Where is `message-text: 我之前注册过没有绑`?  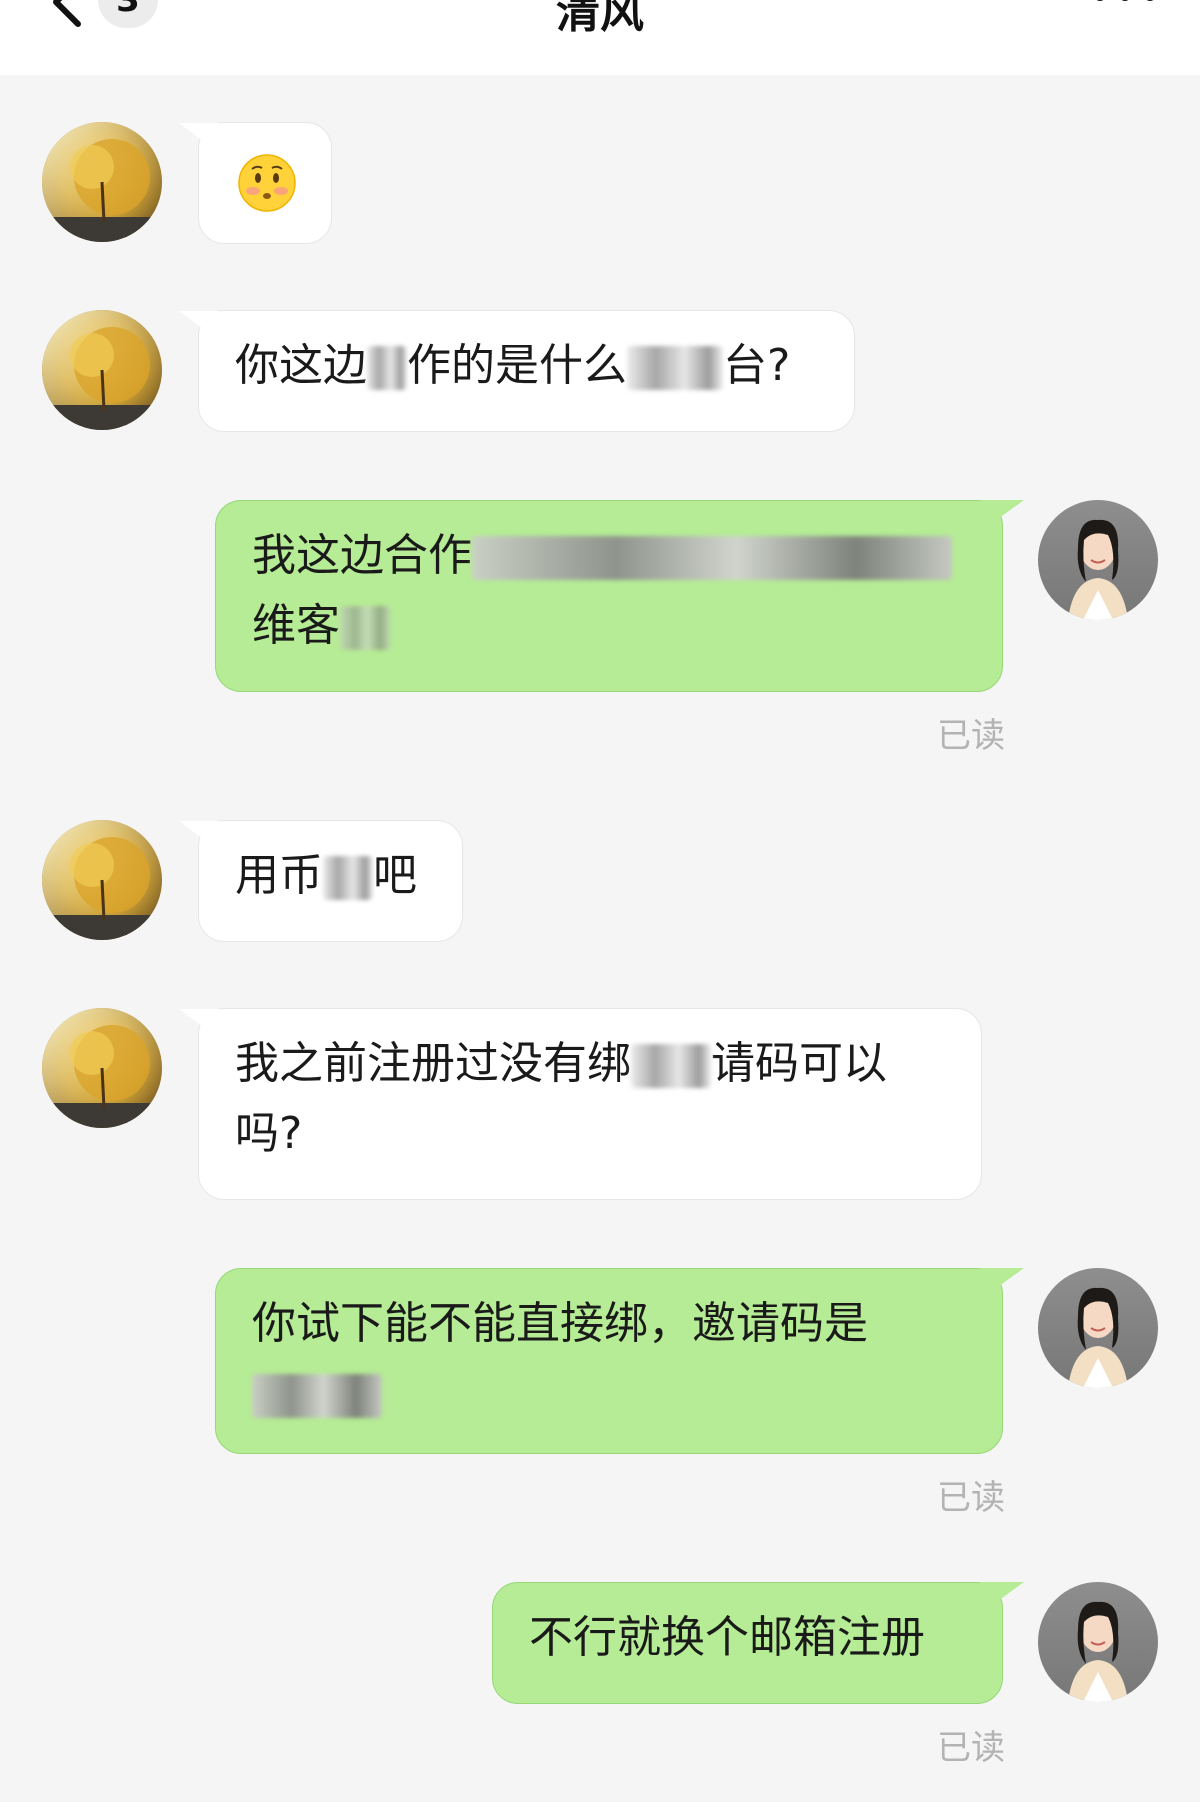
message-text: 我之前注册过没有绑 is located at coordinates (433, 1063).